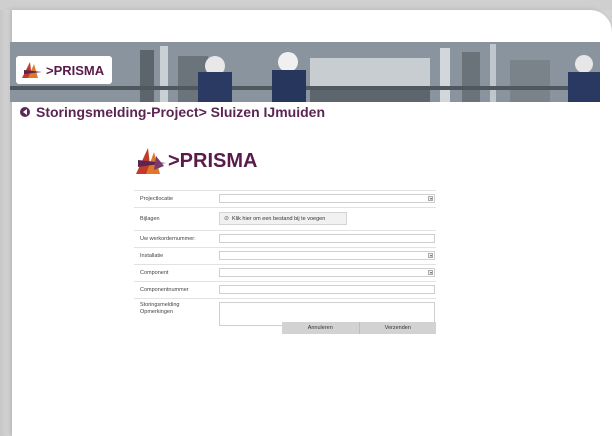 The image size is (612, 436). What do you see at coordinates (75, 70) in the screenshot?
I see `banner-logo-text: >PRISMA` at bounding box center [75, 70].